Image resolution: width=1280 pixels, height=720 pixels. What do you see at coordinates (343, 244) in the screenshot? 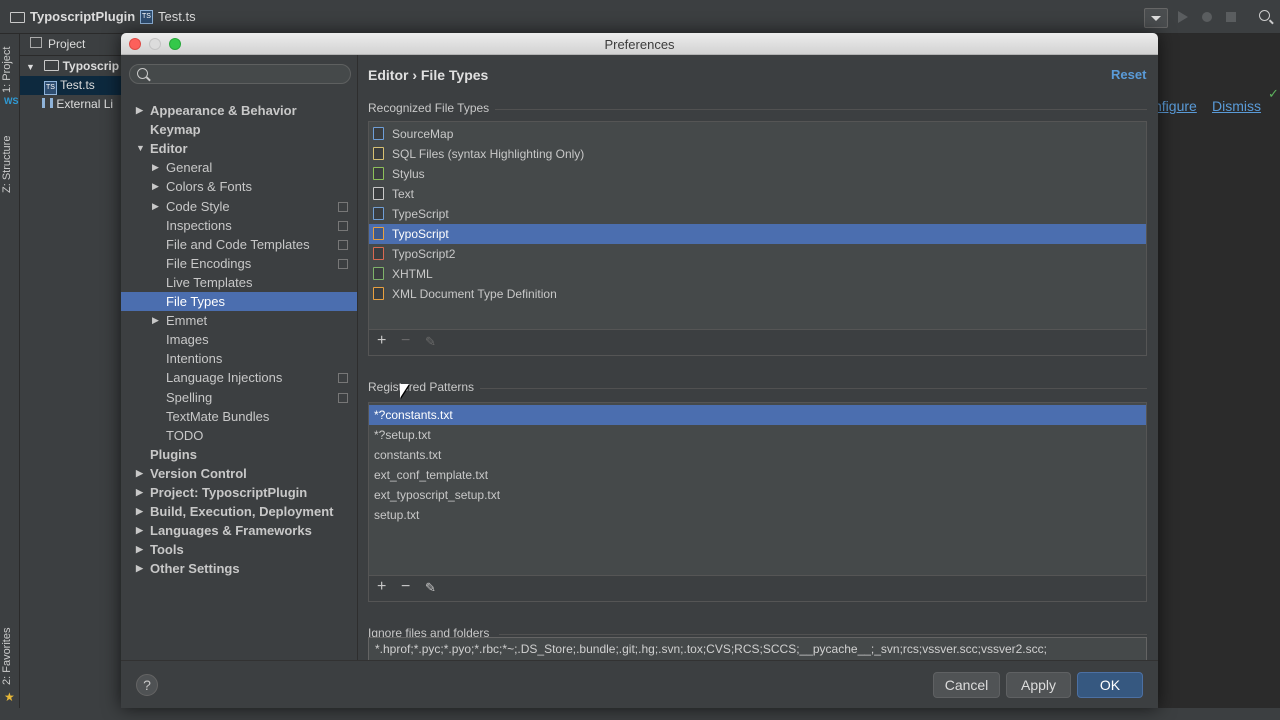
I see `project-scope-icon` at bounding box center [343, 244].